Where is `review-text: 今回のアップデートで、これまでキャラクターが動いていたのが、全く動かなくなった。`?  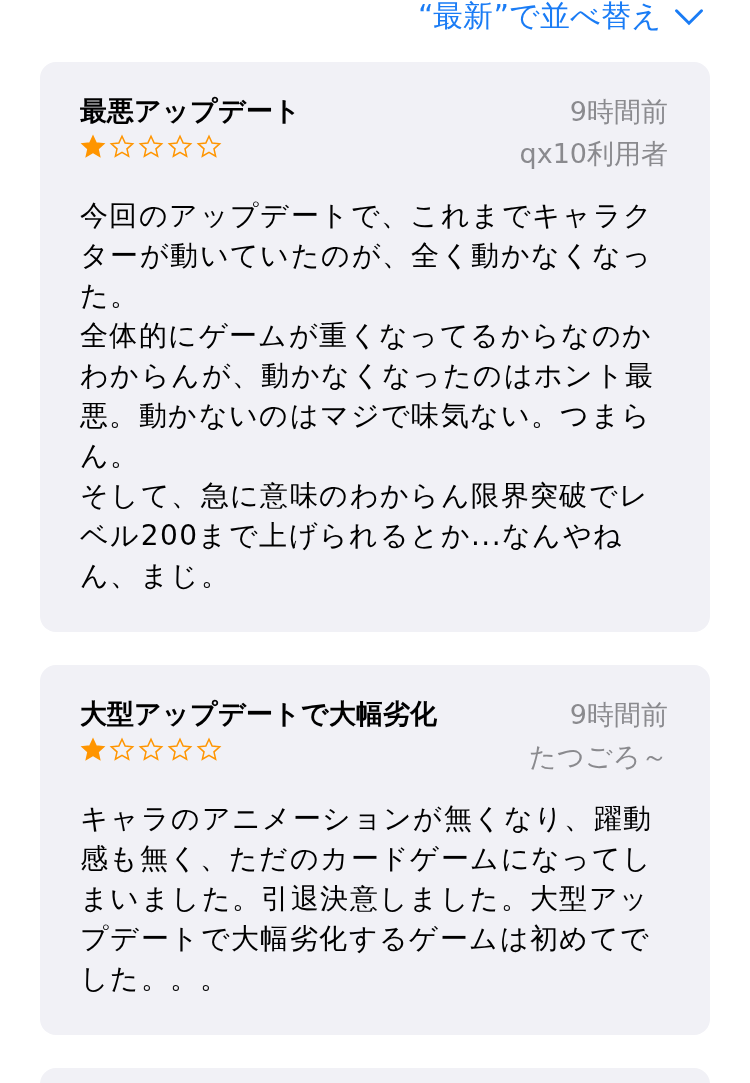 review-text: 今回のアップデートで、これまでキャラクターが動いていたのが、全く動かなくなった。 is located at coordinates (367, 256).